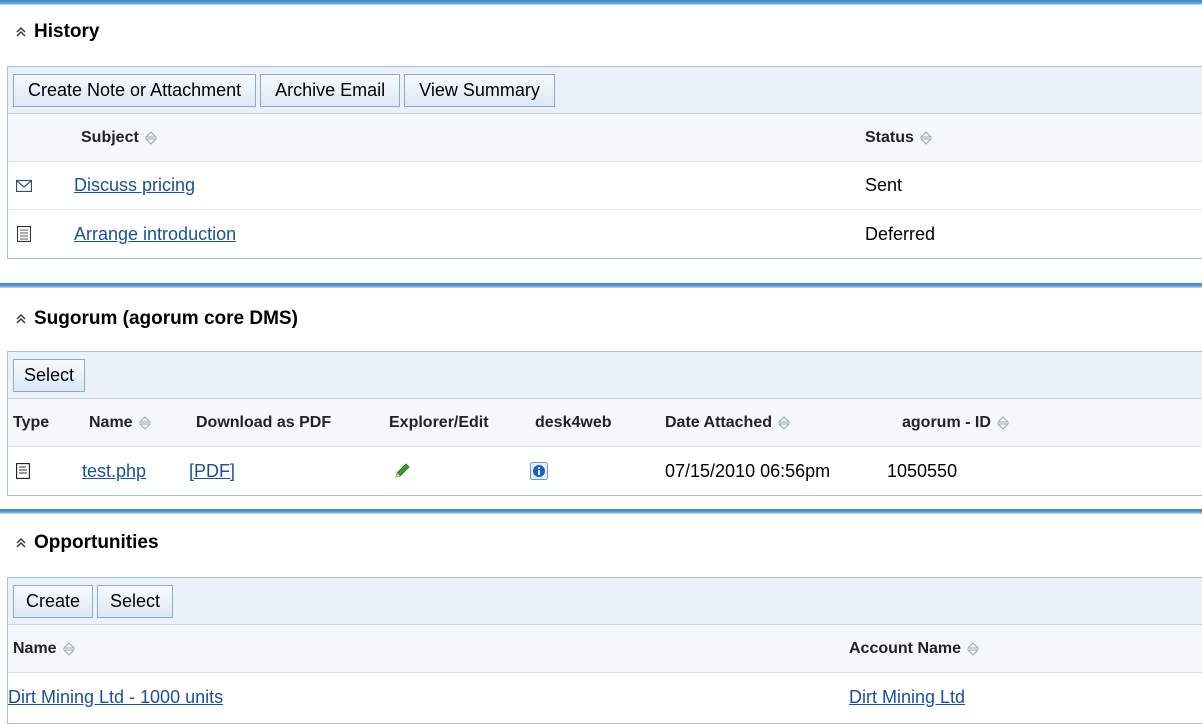 This screenshot has width=1202, height=724. I want to click on column-label: Account Name, so click(905, 648).